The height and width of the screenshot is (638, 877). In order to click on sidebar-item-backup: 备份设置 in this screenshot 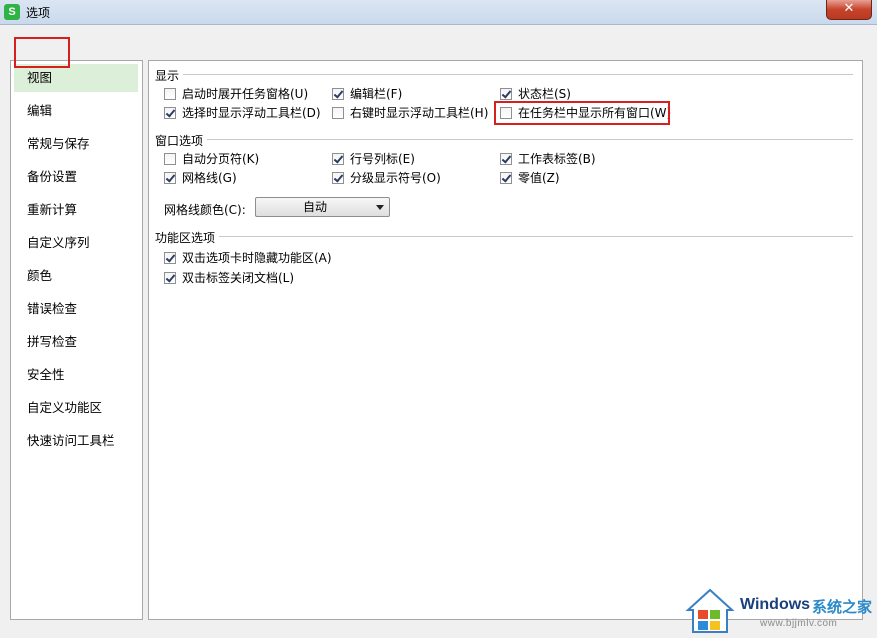, I will do `click(76, 177)`.